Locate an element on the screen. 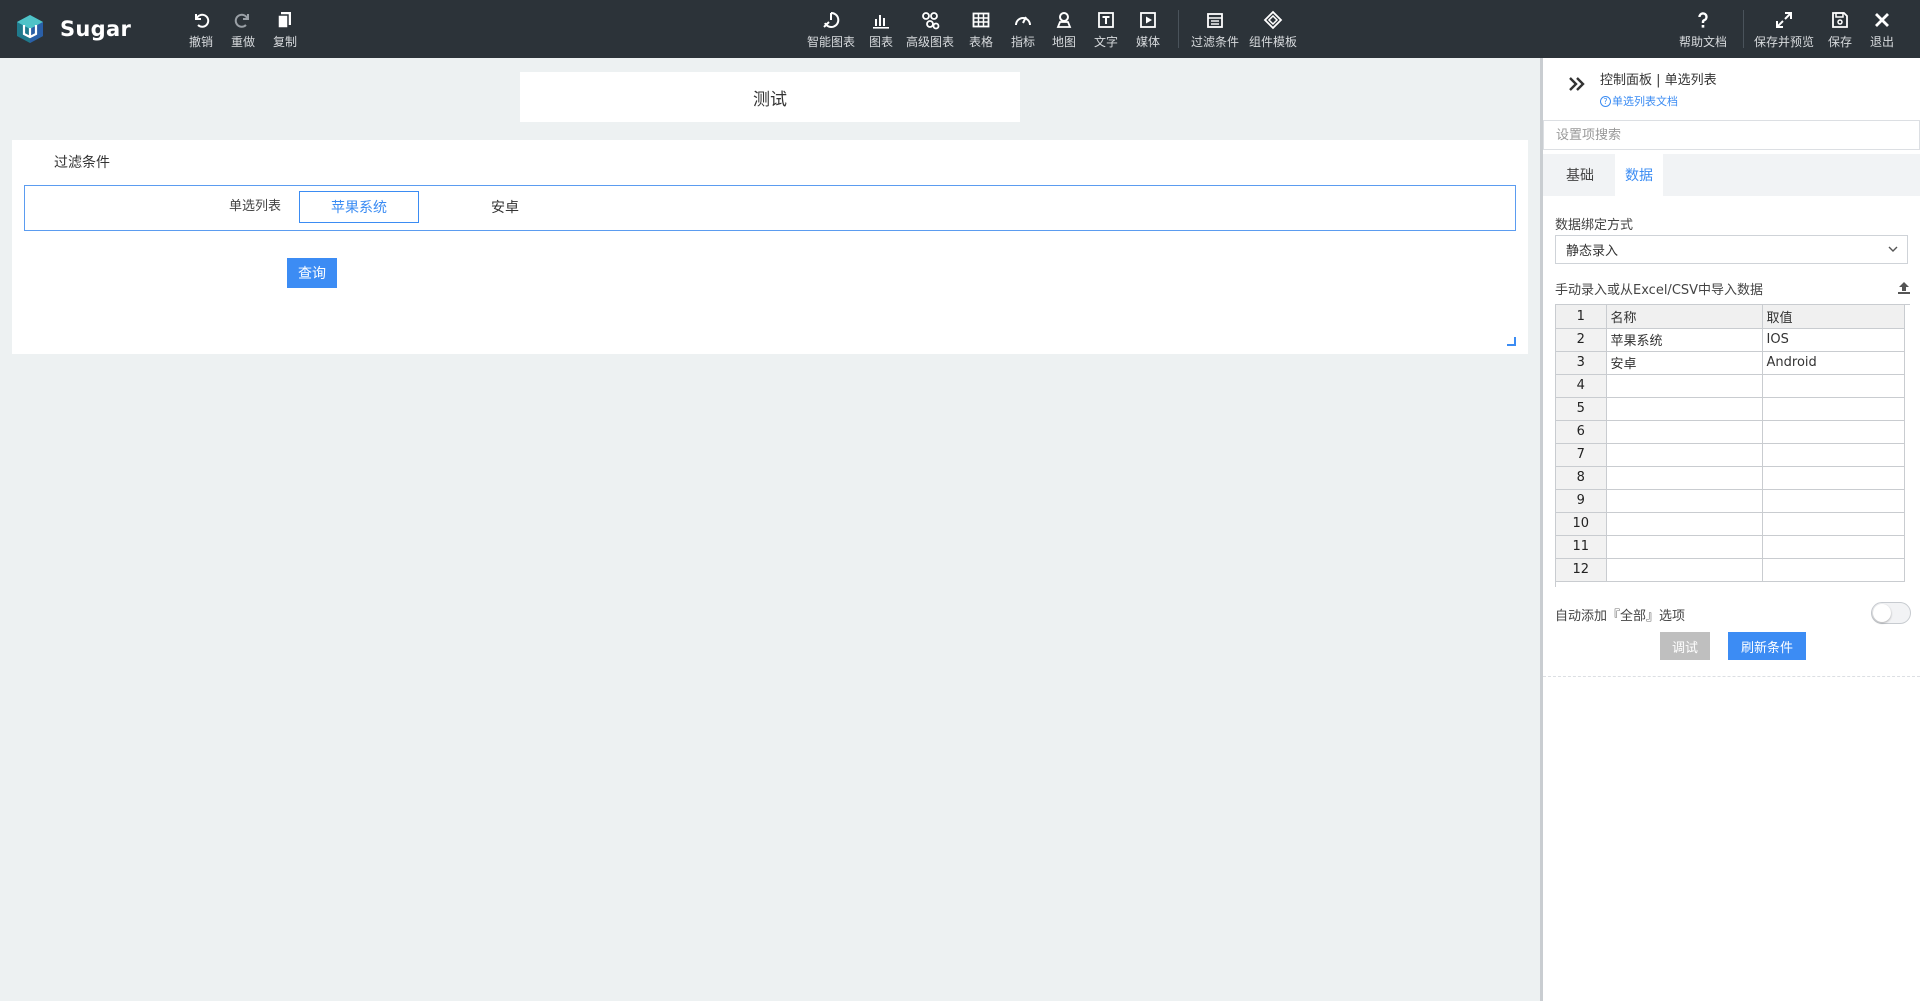 The height and width of the screenshot is (1001, 1920). sheet-row: 6 is located at coordinates (1730, 432).